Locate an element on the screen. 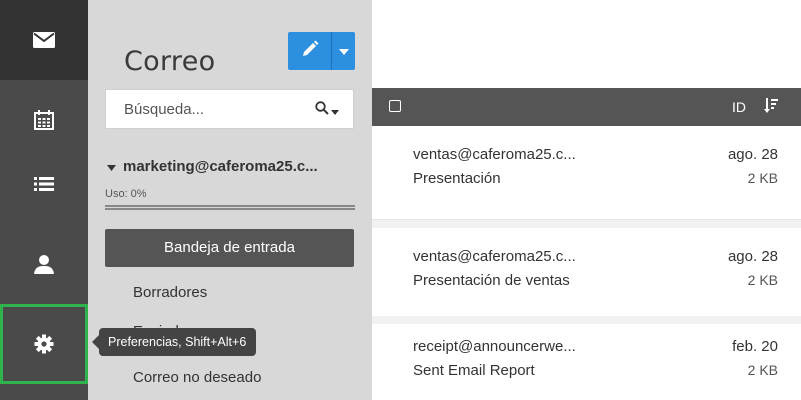 Image resolution: width=801 pixels, height=400 pixels. folder-junk: Correo no deseado is located at coordinates (229, 378).